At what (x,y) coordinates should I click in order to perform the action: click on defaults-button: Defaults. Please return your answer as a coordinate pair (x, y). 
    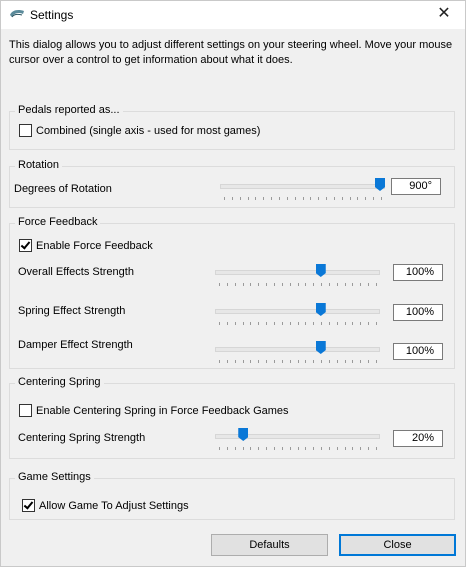
    Looking at the image, I should click on (269, 545).